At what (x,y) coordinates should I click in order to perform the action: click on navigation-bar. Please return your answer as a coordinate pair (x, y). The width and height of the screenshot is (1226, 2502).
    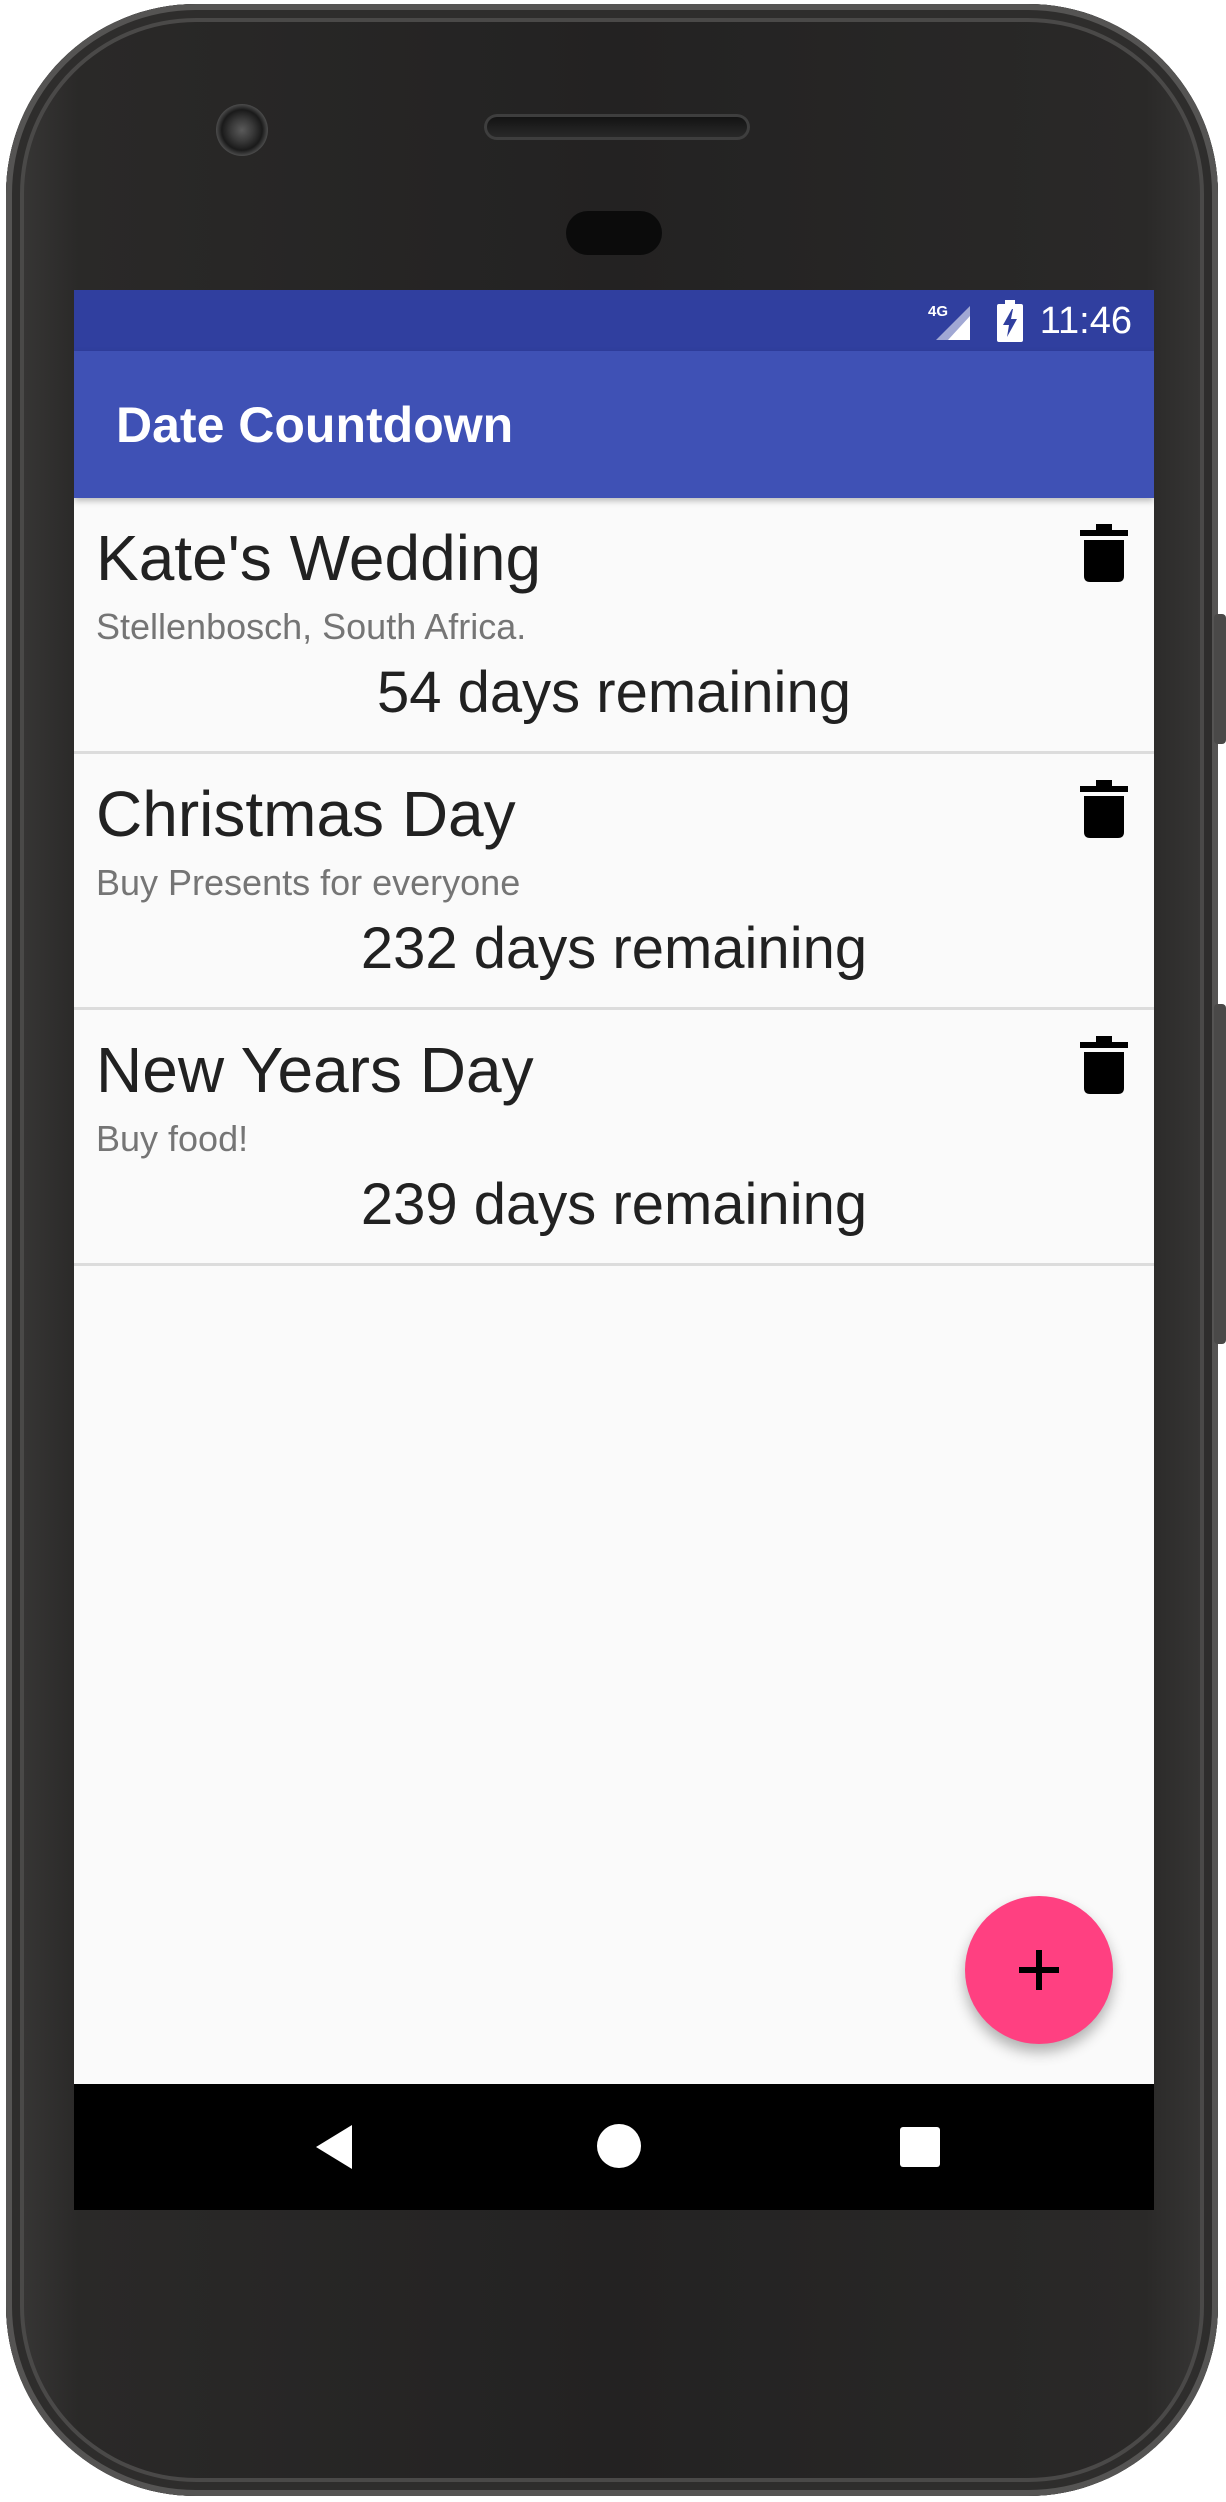
    Looking at the image, I should click on (614, 2147).